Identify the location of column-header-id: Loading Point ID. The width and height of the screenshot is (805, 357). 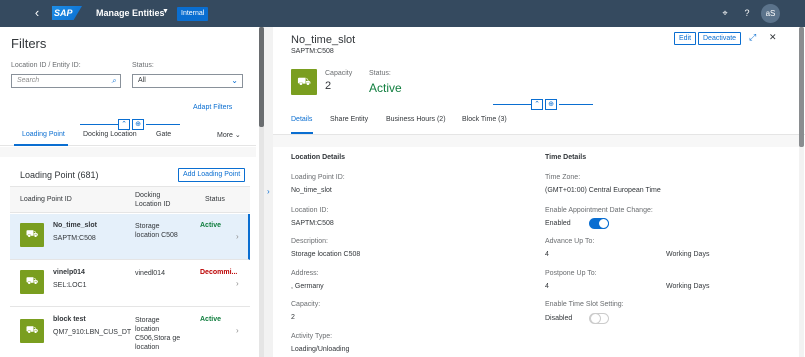
(46, 199).